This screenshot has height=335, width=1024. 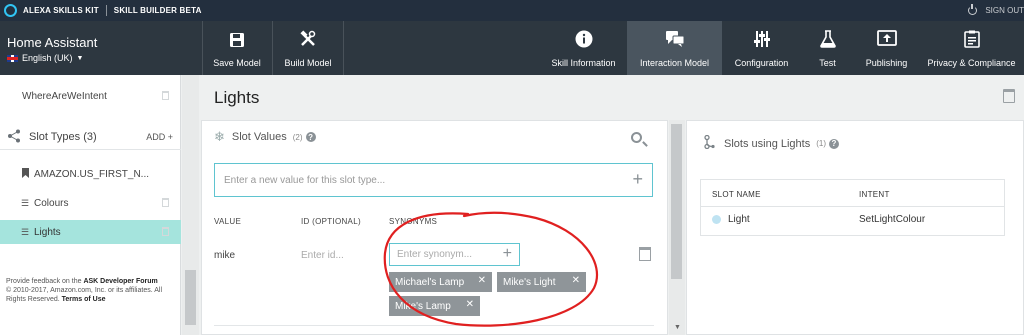 I want to click on slots-table, so click(x=852, y=207).